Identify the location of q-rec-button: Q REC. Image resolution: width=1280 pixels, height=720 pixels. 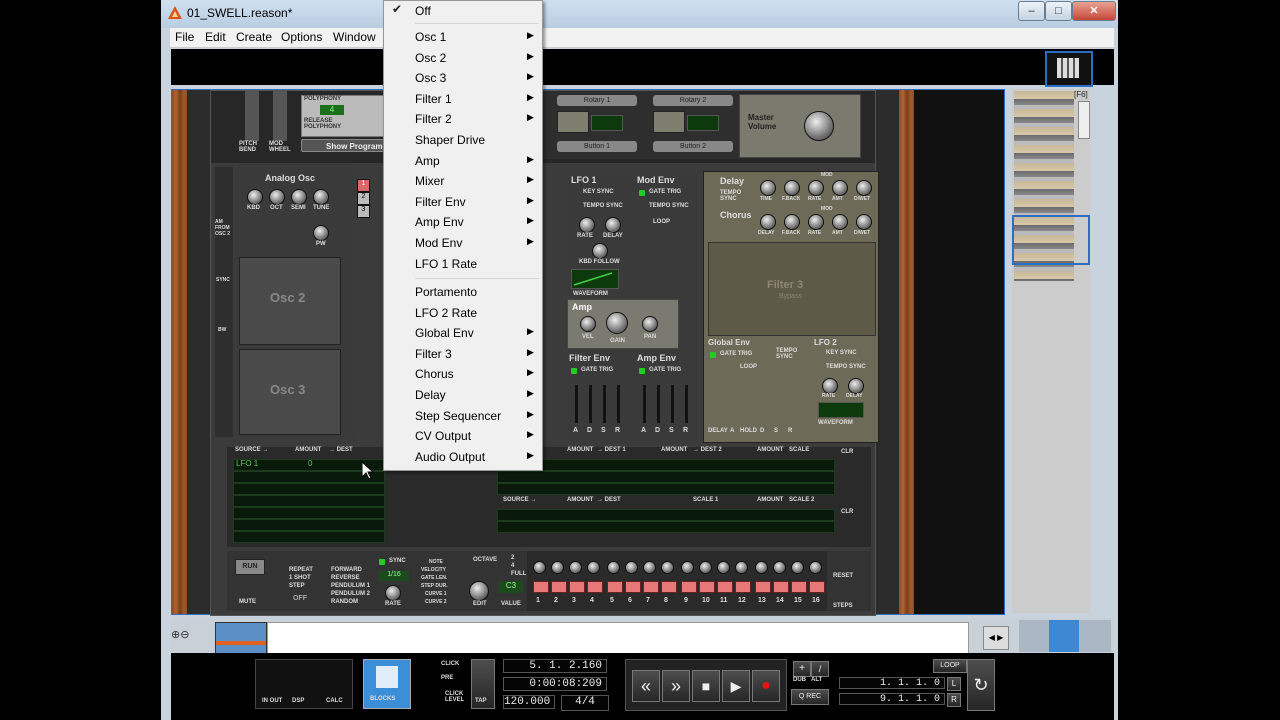
(810, 697).